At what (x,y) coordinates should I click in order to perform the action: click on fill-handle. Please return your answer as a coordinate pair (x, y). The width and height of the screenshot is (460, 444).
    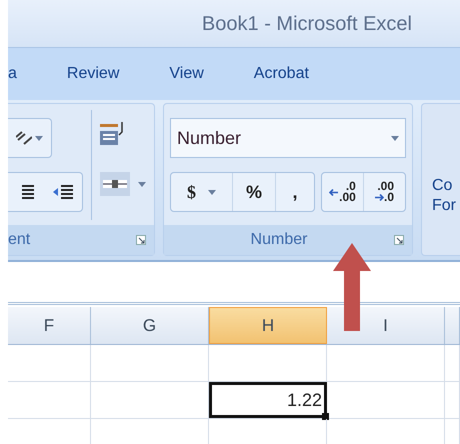
    Looking at the image, I should click on (325, 416).